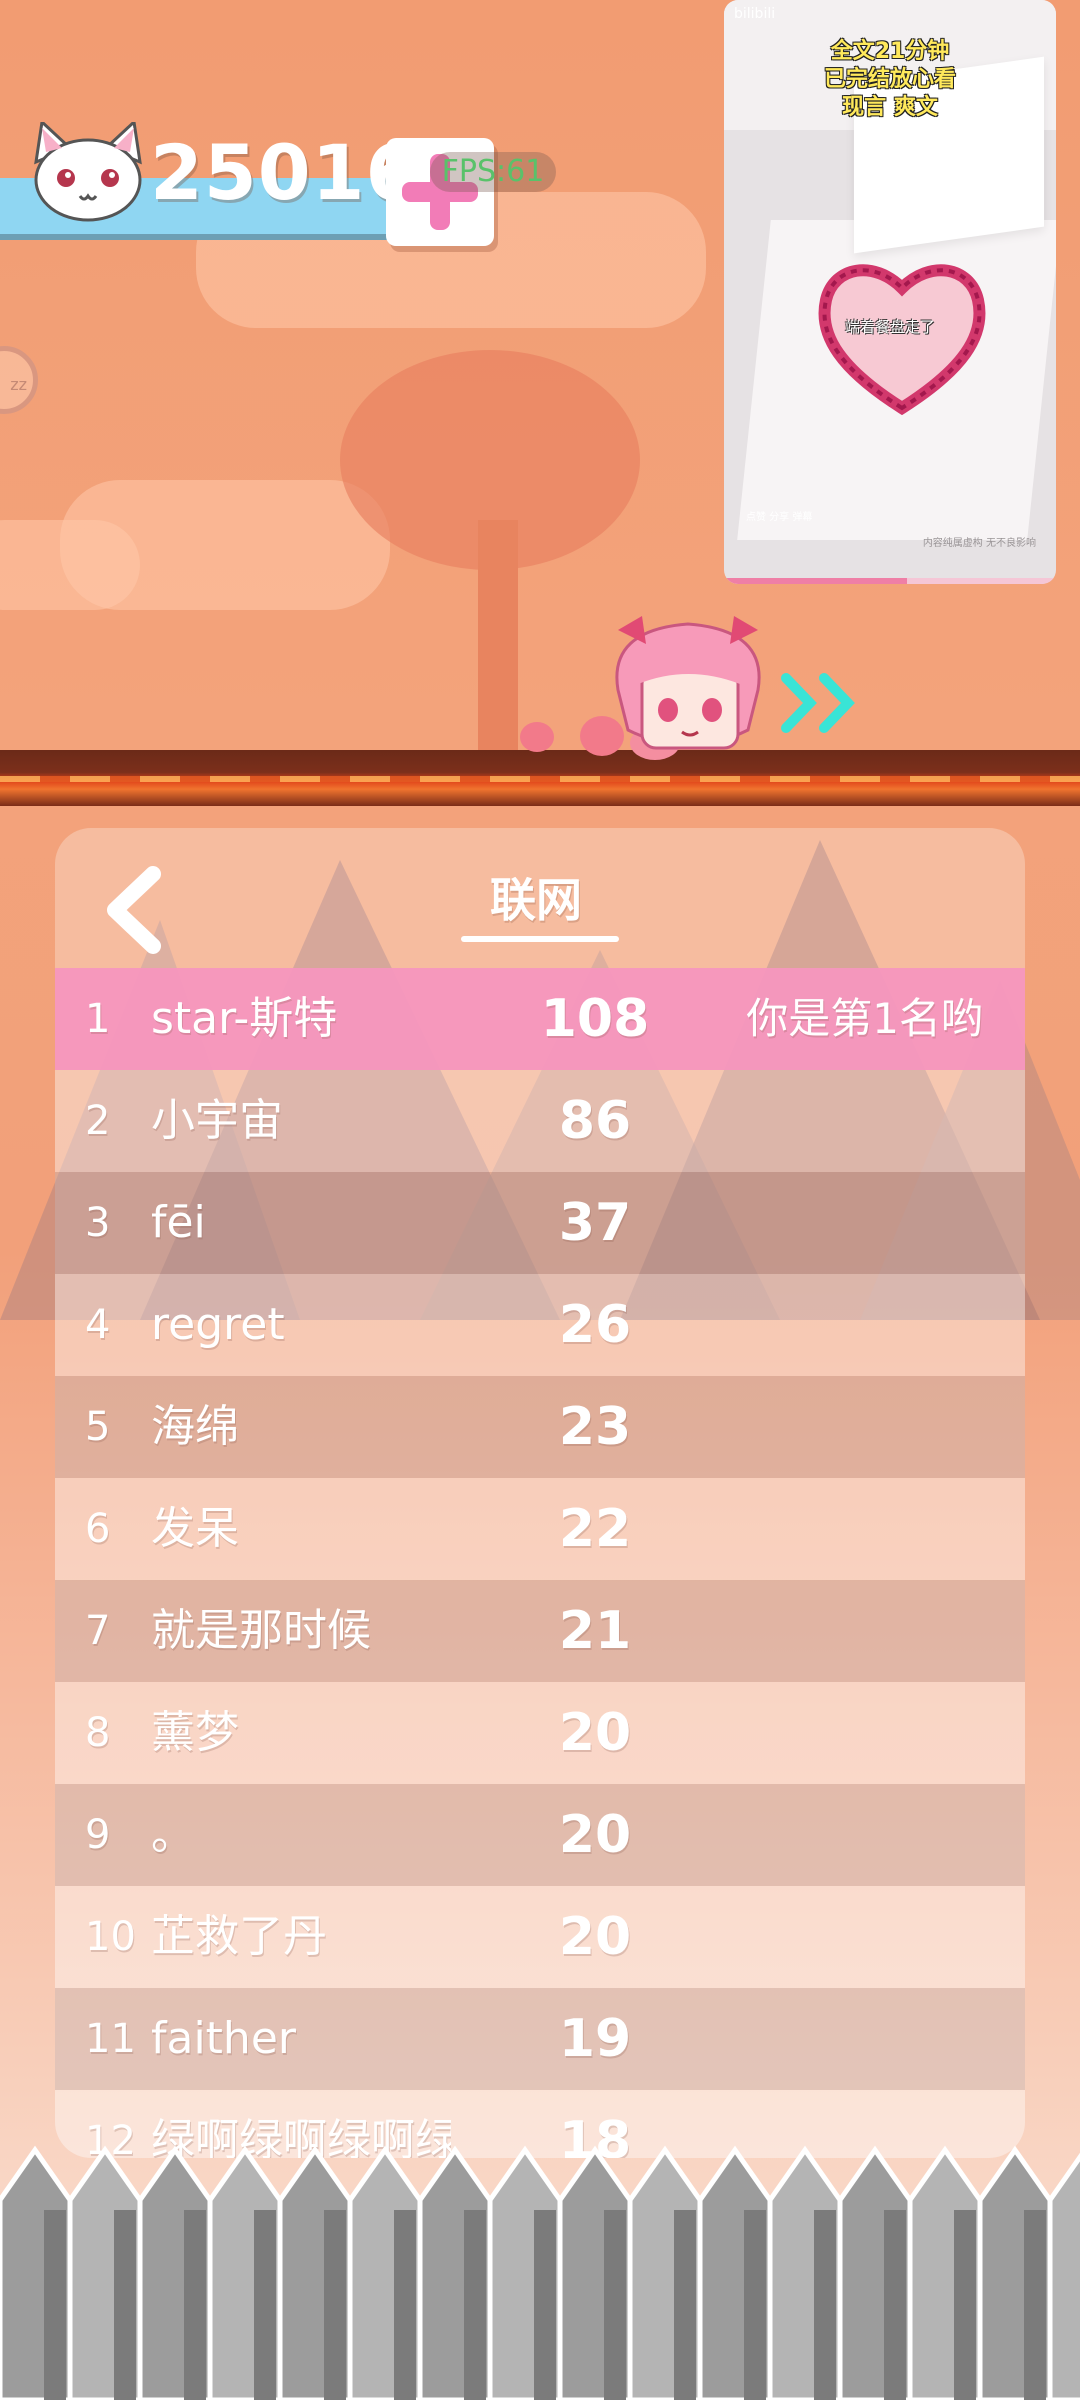 This screenshot has height=2400, width=1080. Describe the element at coordinates (889, 79) in the screenshot. I see `video-caption: 全文21分钟 已完结放心看 现言 爽文` at that location.